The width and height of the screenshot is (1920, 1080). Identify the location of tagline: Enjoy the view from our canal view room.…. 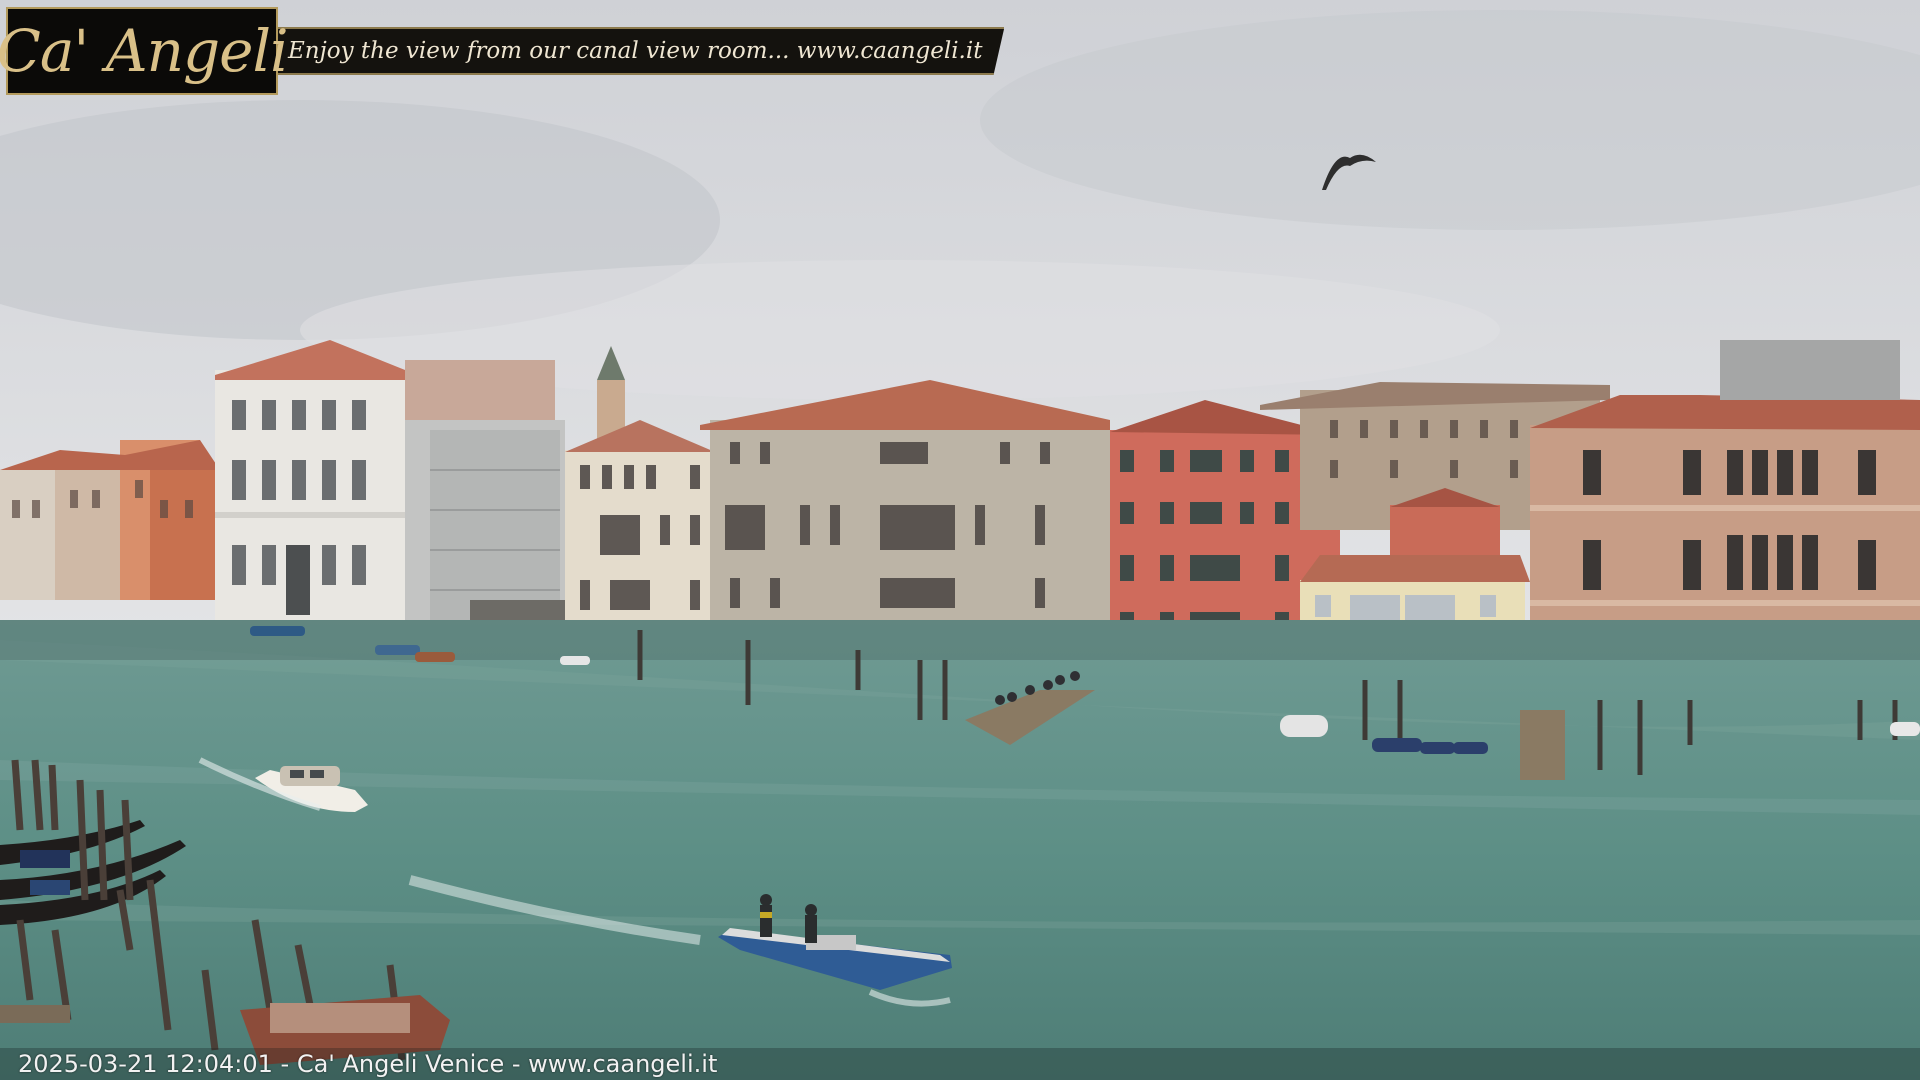
(635, 51).